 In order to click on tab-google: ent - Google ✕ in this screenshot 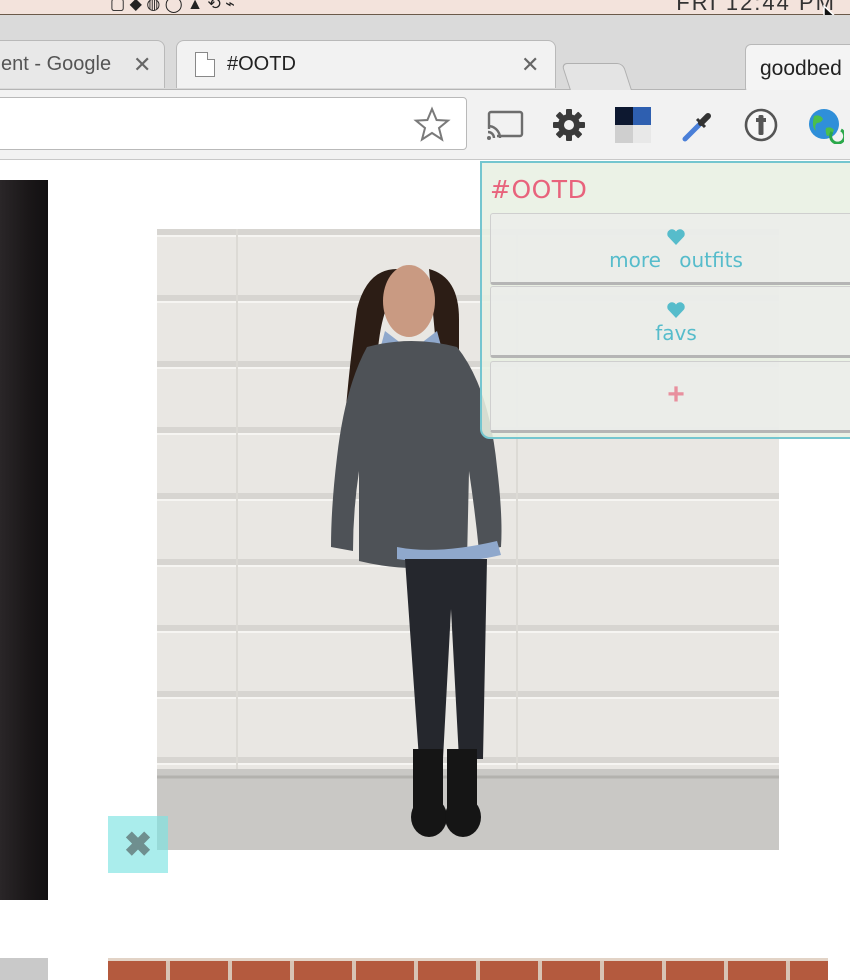, I will do `click(82, 64)`.